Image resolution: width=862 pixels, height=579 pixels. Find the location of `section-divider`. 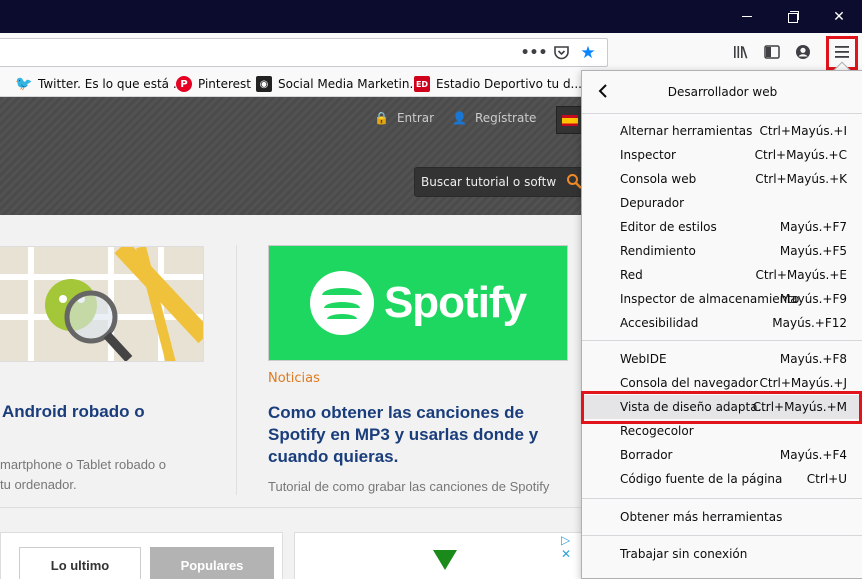

section-divider is located at coordinates (300, 507).